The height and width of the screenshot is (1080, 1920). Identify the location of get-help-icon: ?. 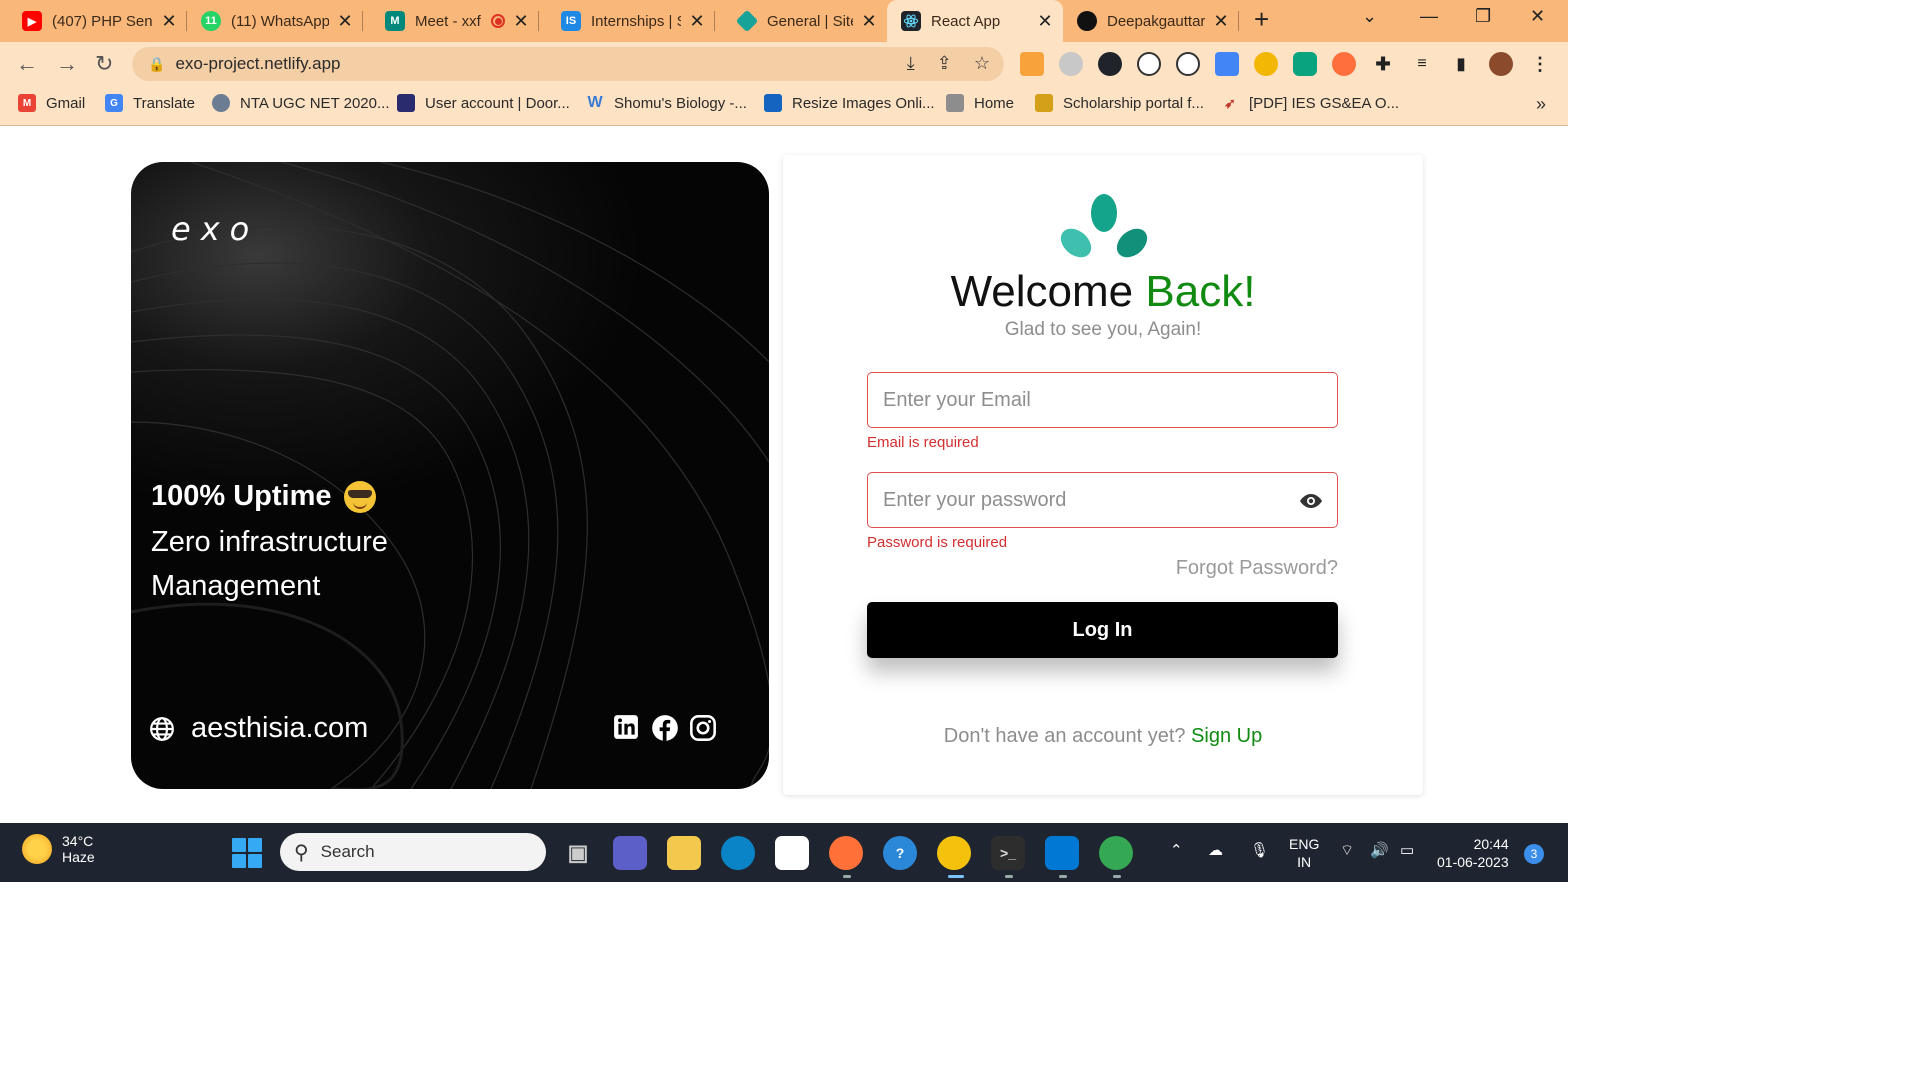
(900, 853).